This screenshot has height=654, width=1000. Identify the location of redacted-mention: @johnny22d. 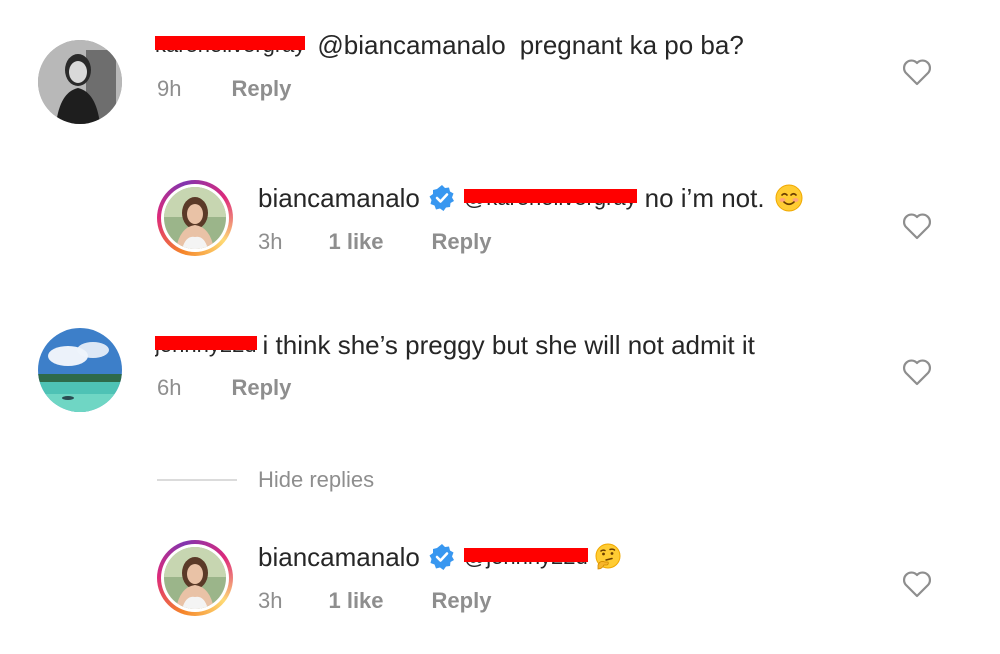
(525, 557).